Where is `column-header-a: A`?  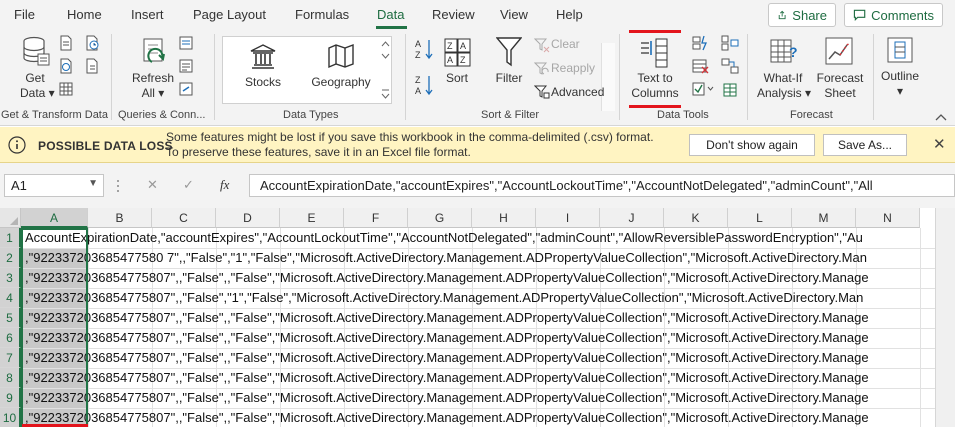 column-header-a: A is located at coordinates (54, 218).